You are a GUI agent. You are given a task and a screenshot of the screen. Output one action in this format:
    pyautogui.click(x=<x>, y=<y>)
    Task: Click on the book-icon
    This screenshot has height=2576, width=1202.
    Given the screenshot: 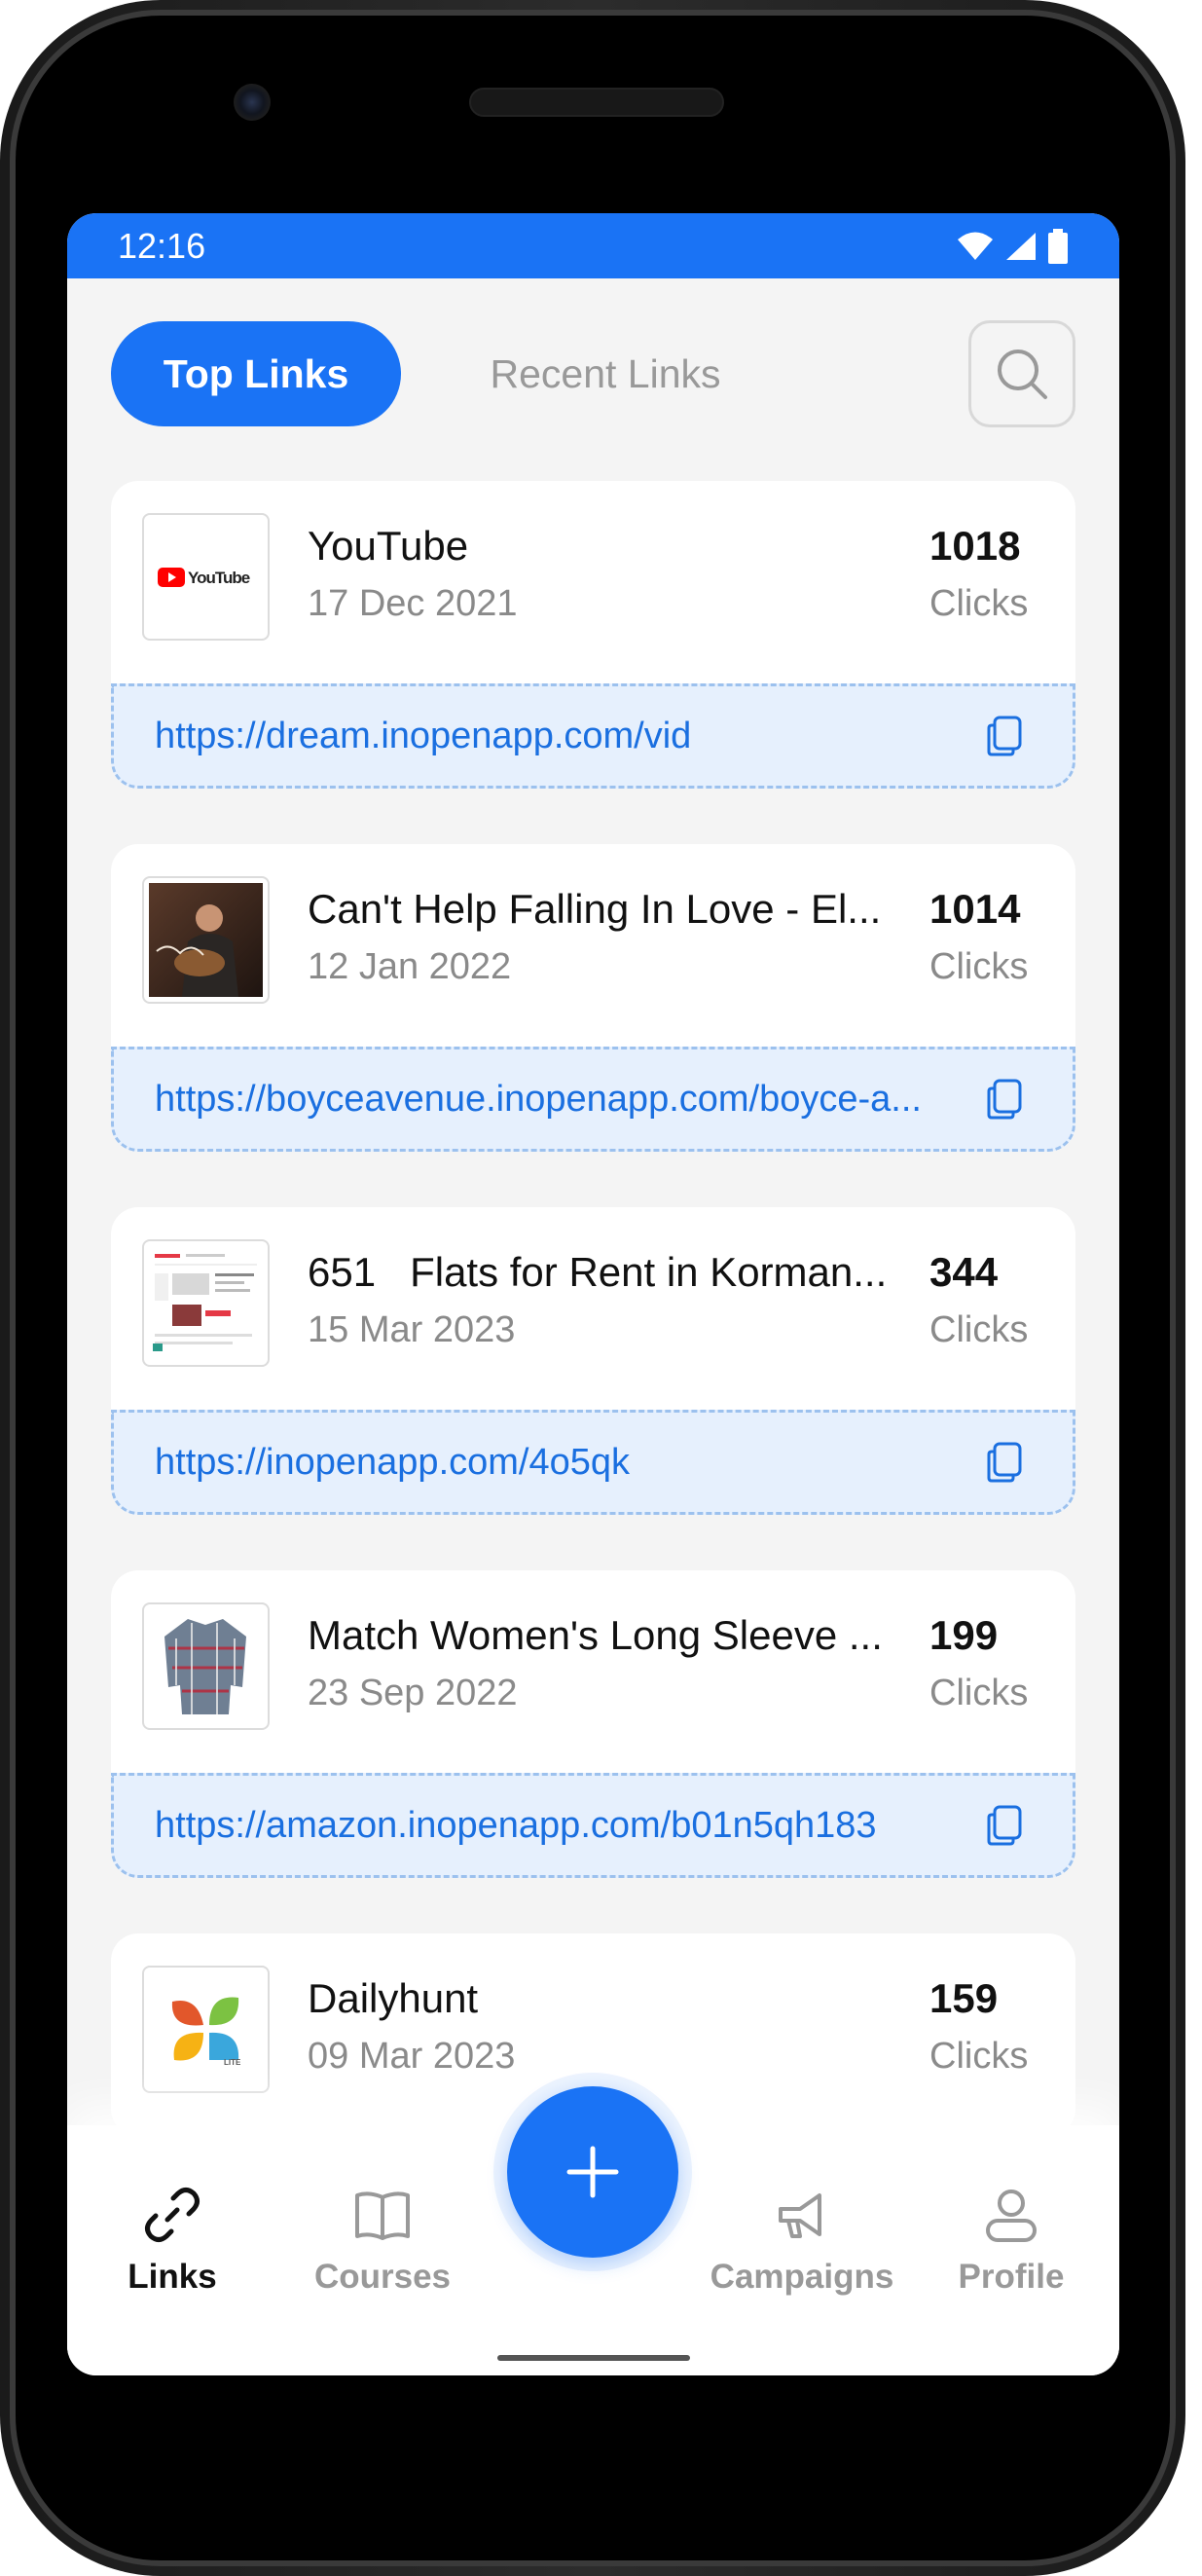 What is the action you would take?
    pyautogui.click(x=382, y=2215)
    